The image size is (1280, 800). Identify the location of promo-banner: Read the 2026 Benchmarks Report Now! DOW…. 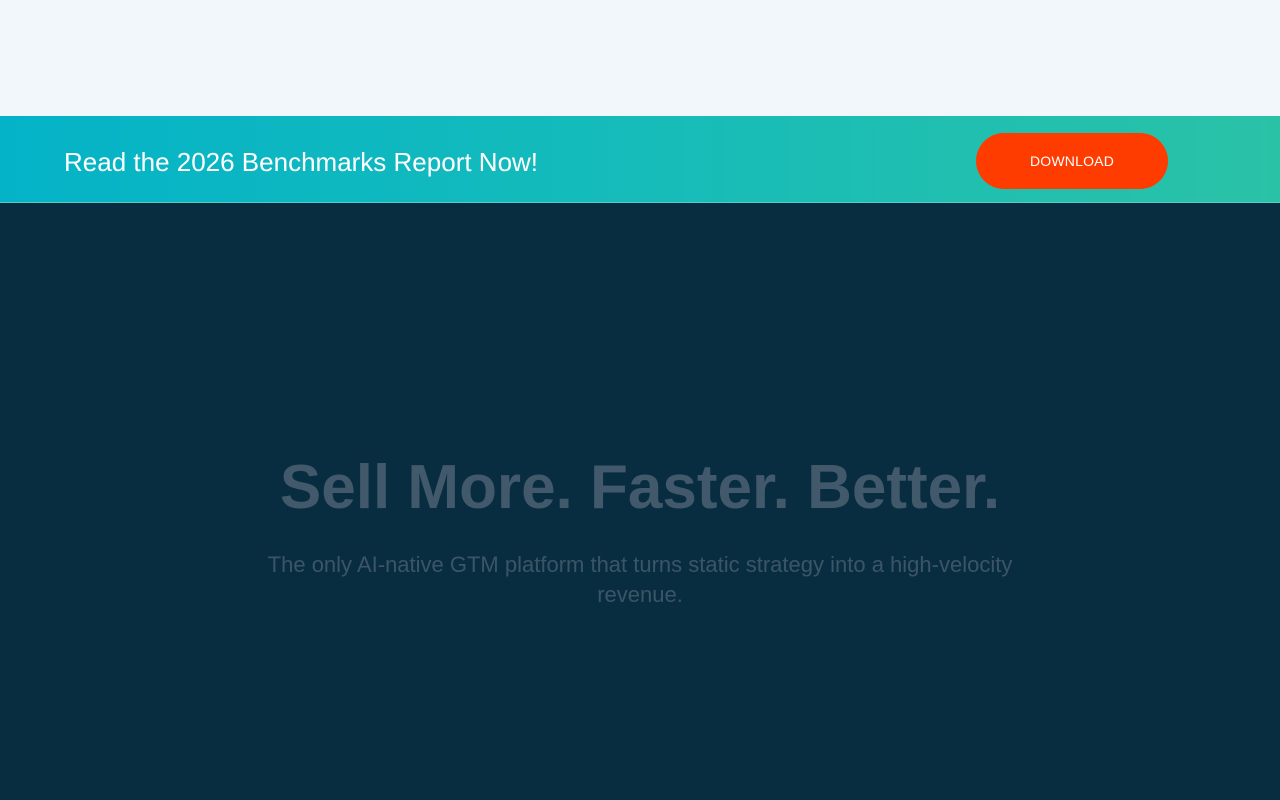
(640, 159).